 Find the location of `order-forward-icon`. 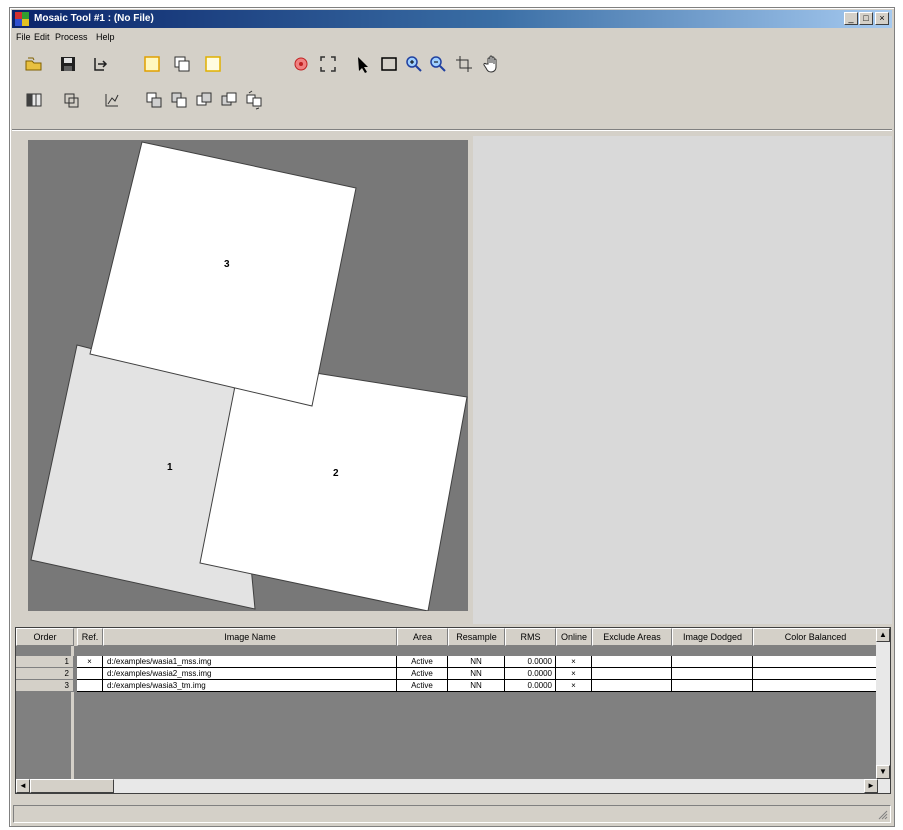

order-forward-icon is located at coordinates (179, 100).